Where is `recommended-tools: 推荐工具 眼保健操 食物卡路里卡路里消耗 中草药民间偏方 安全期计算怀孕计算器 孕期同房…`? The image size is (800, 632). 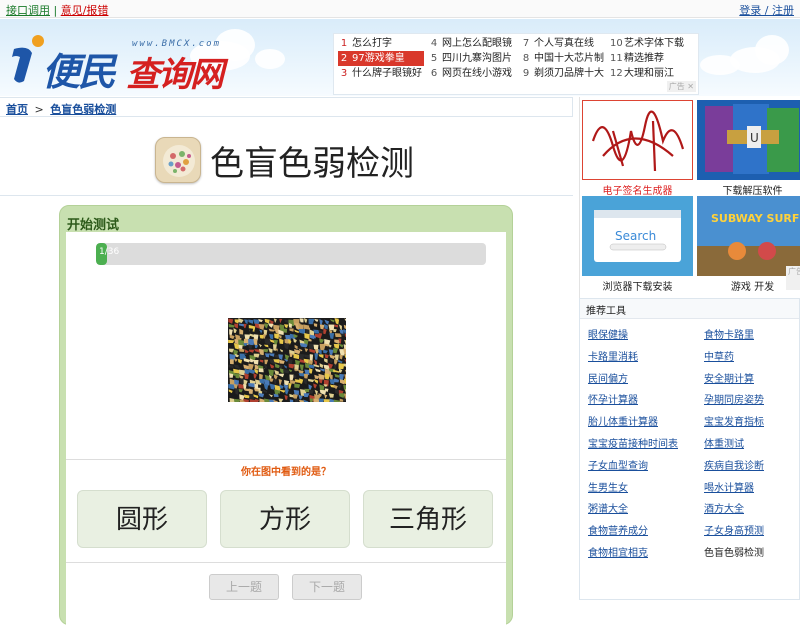 recommended-tools: 推荐工具 眼保健操 食物卡路里卡路里消耗 中草药民间偏方 安全期计算怀孕计算器 孕期同房… is located at coordinates (689, 449).